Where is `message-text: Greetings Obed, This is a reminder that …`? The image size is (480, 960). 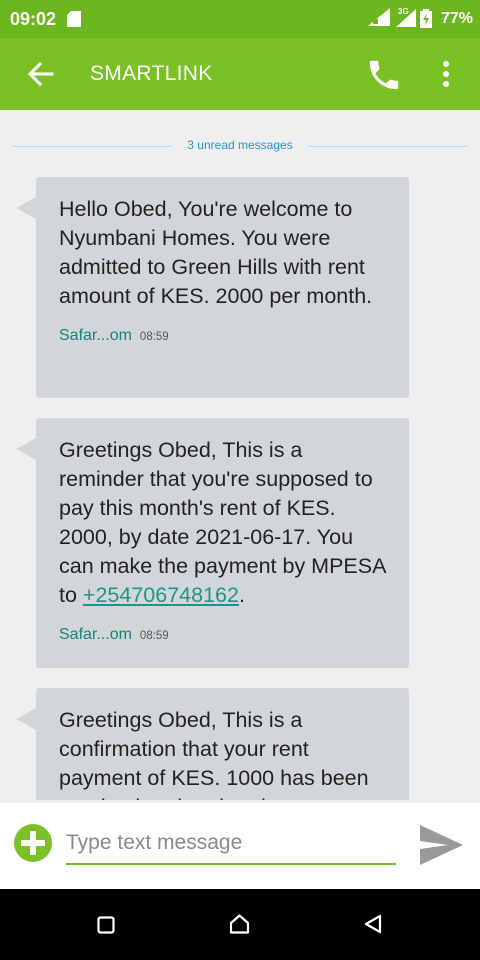 message-text: Greetings Obed, This is a reminder that … is located at coordinates (224, 523).